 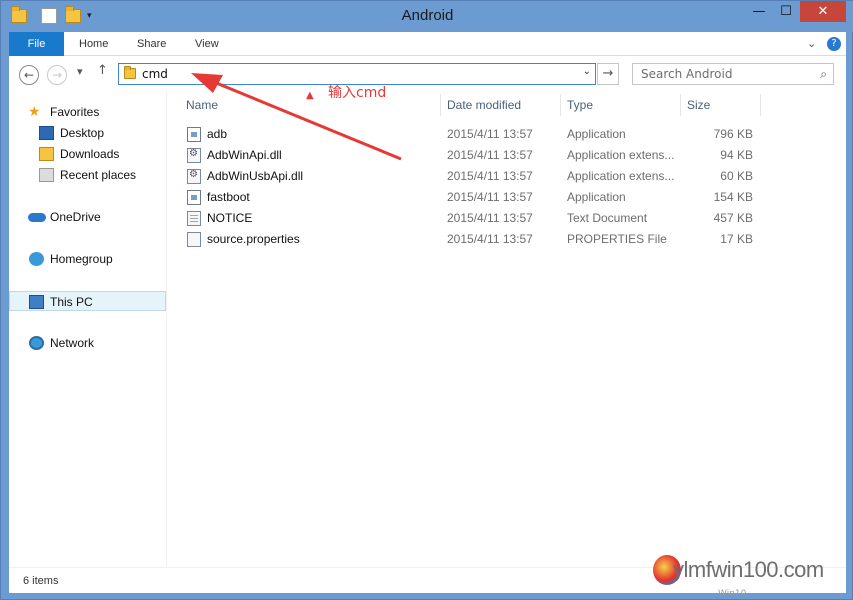 What do you see at coordinates (207, 83) in the screenshot?
I see `arrow-head` at bounding box center [207, 83].